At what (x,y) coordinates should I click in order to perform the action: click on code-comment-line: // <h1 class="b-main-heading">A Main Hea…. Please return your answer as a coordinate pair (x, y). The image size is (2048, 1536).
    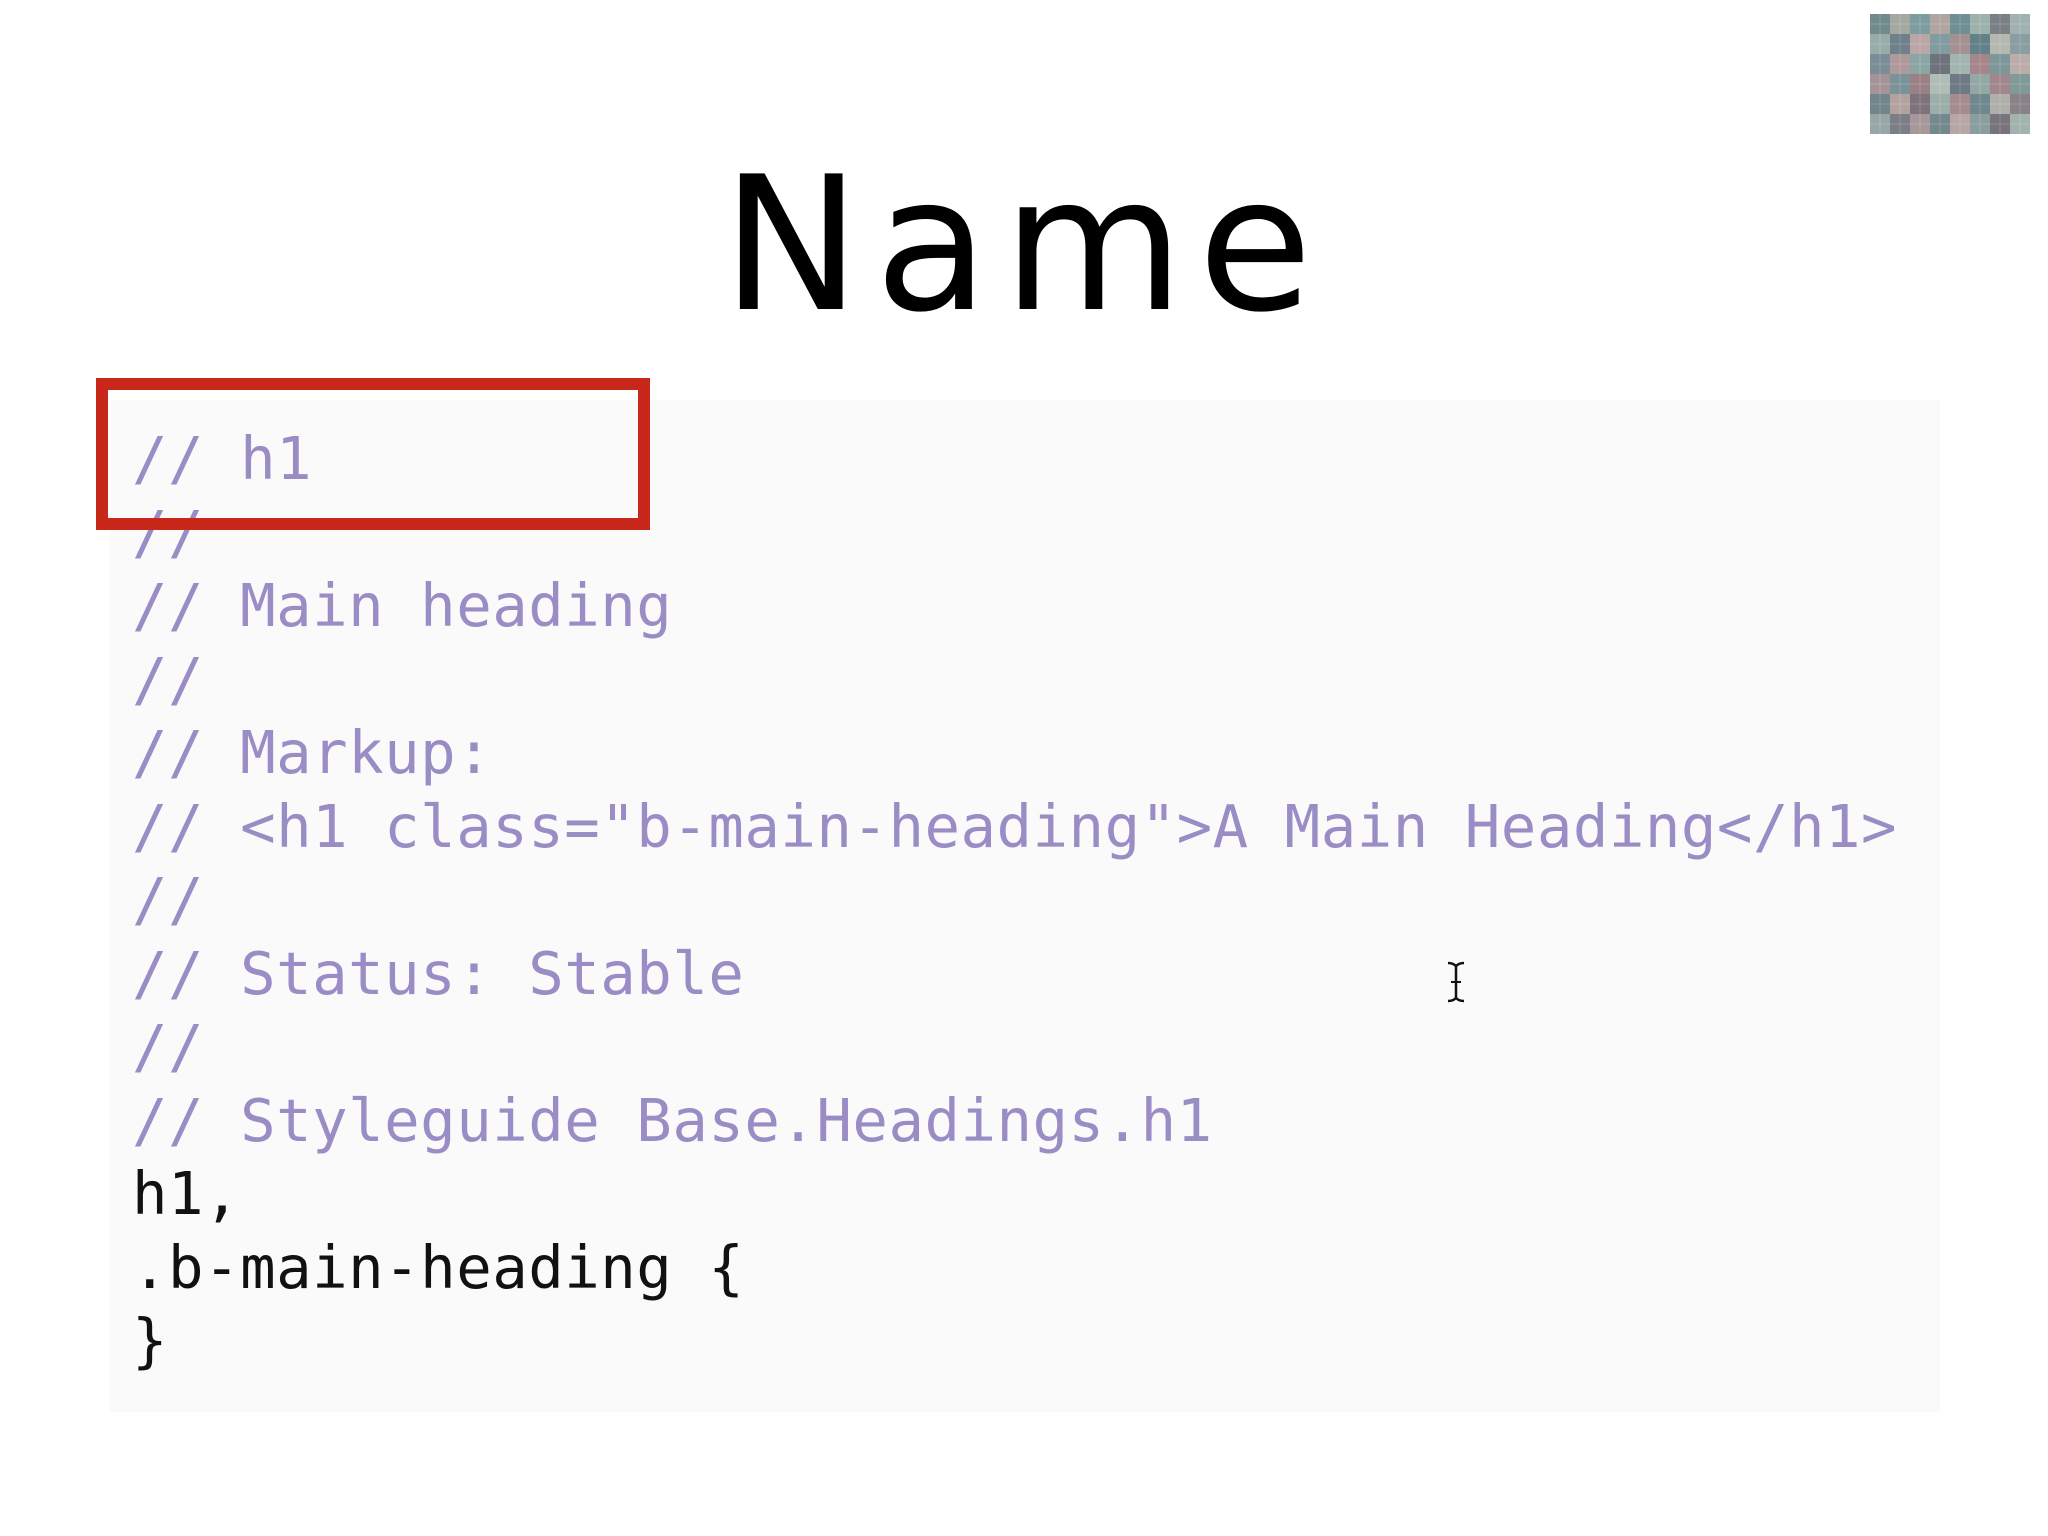
    Looking at the image, I should click on (1015, 826).